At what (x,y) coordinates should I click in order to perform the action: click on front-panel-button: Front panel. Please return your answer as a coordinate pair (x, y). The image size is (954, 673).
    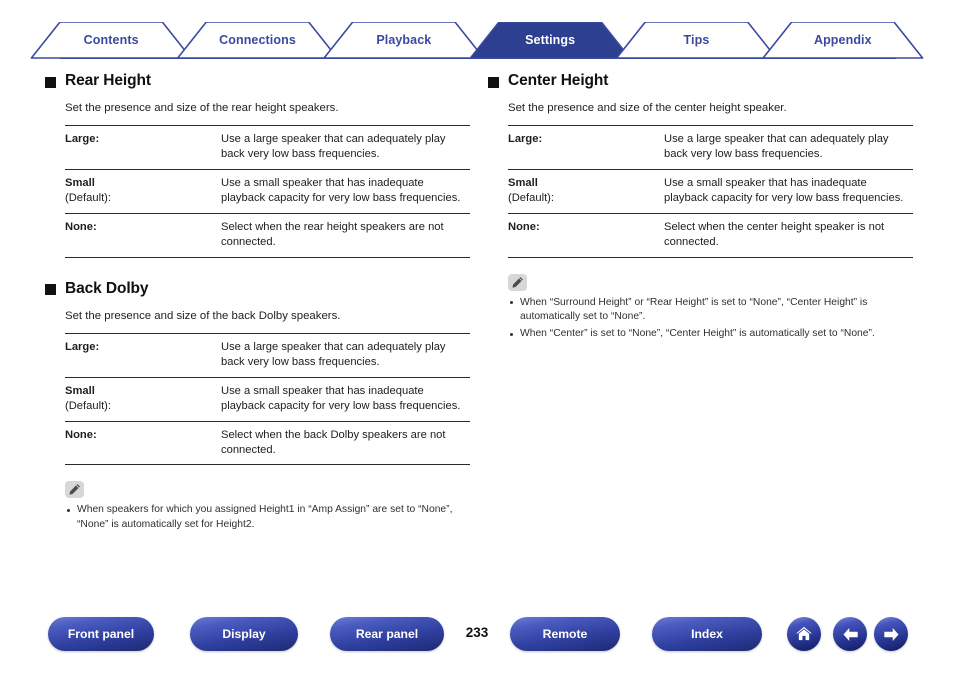
    Looking at the image, I should click on (101, 634).